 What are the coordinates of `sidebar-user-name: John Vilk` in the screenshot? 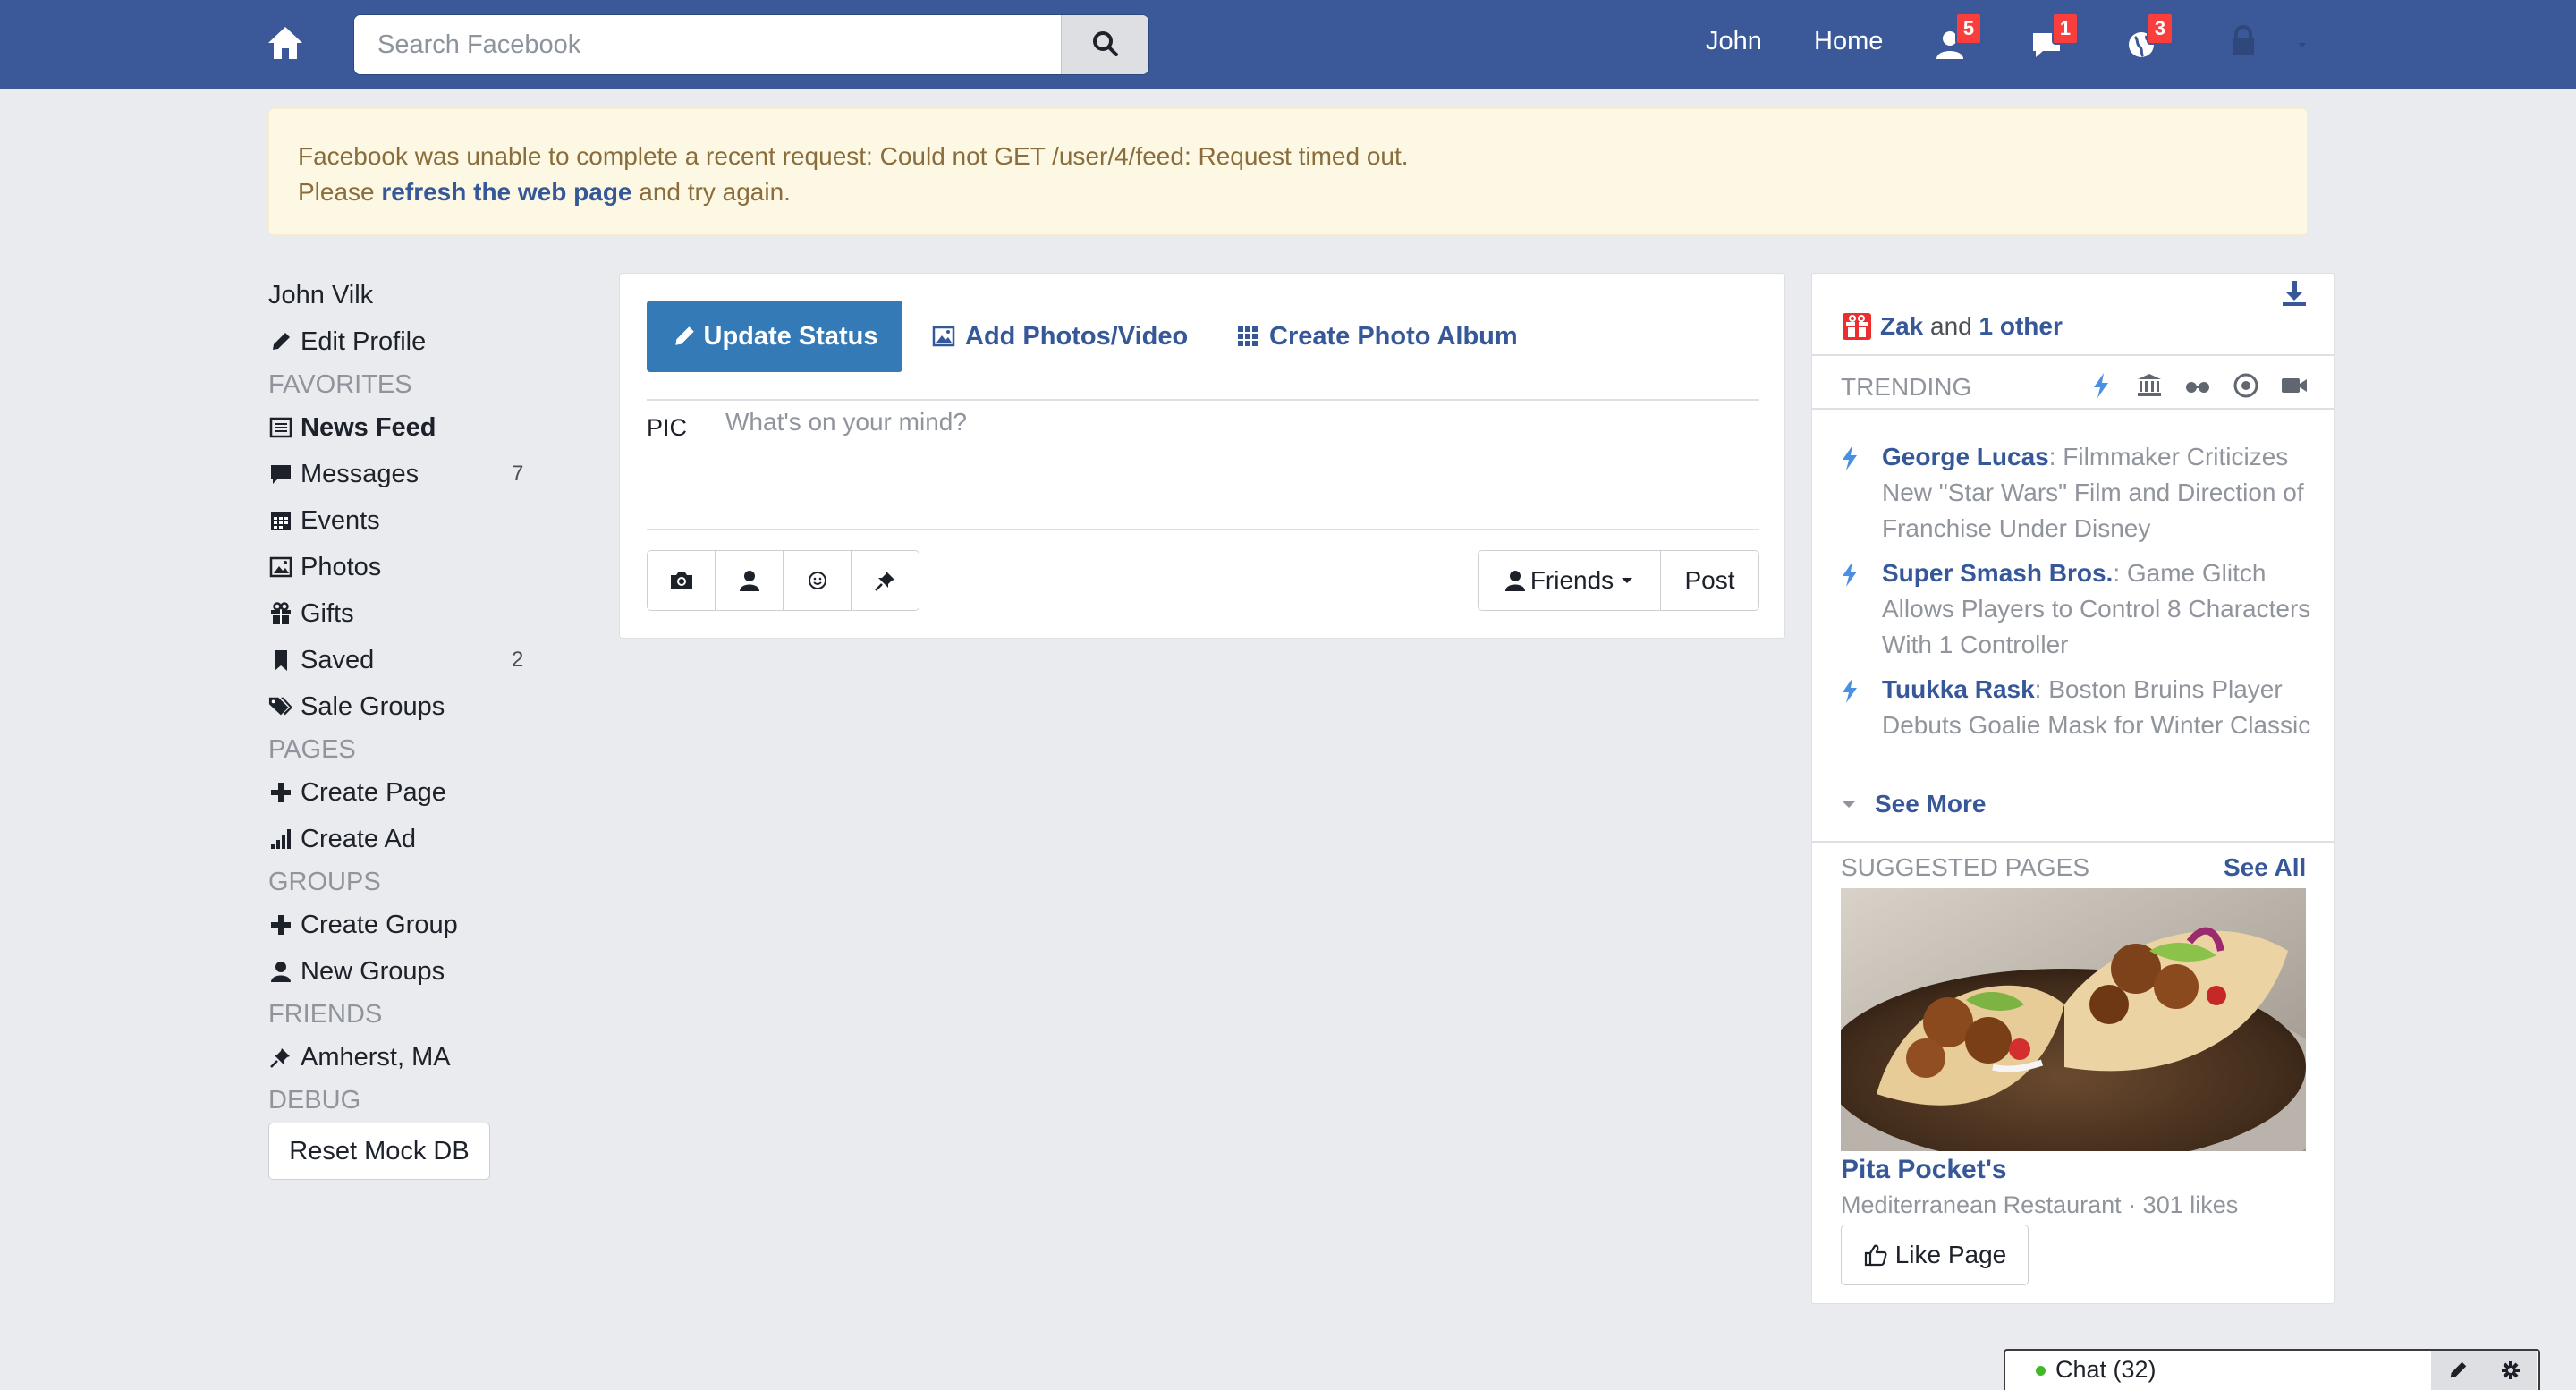 It's located at (320, 295).